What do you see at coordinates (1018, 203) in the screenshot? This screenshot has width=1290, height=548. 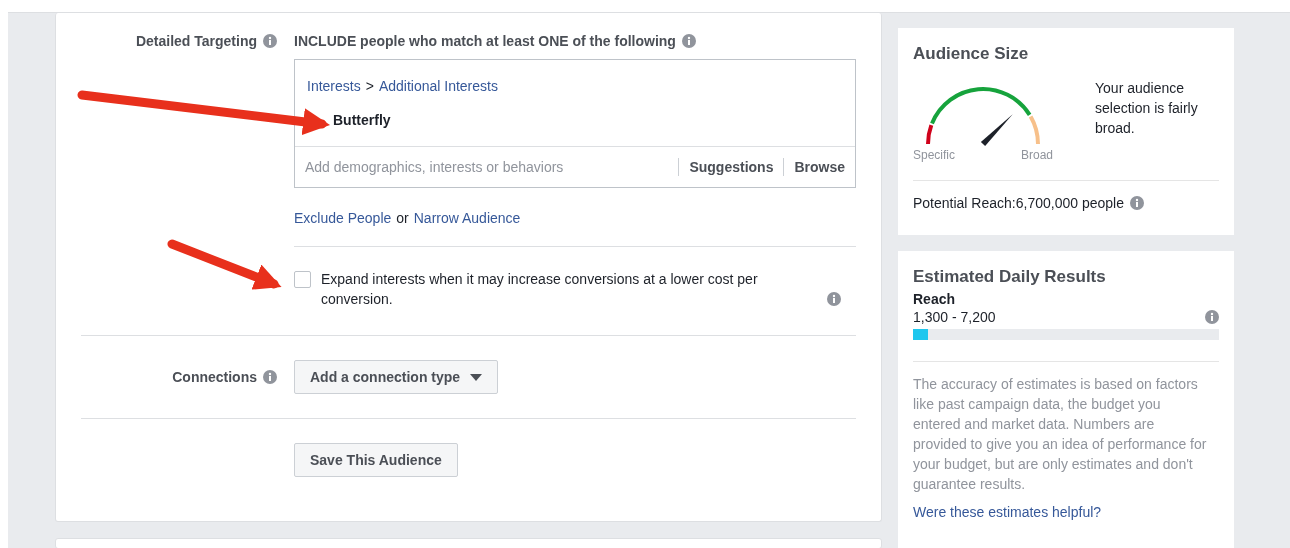 I see `potential-reach: Potential Reach:6,700,000 people` at bounding box center [1018, 203].